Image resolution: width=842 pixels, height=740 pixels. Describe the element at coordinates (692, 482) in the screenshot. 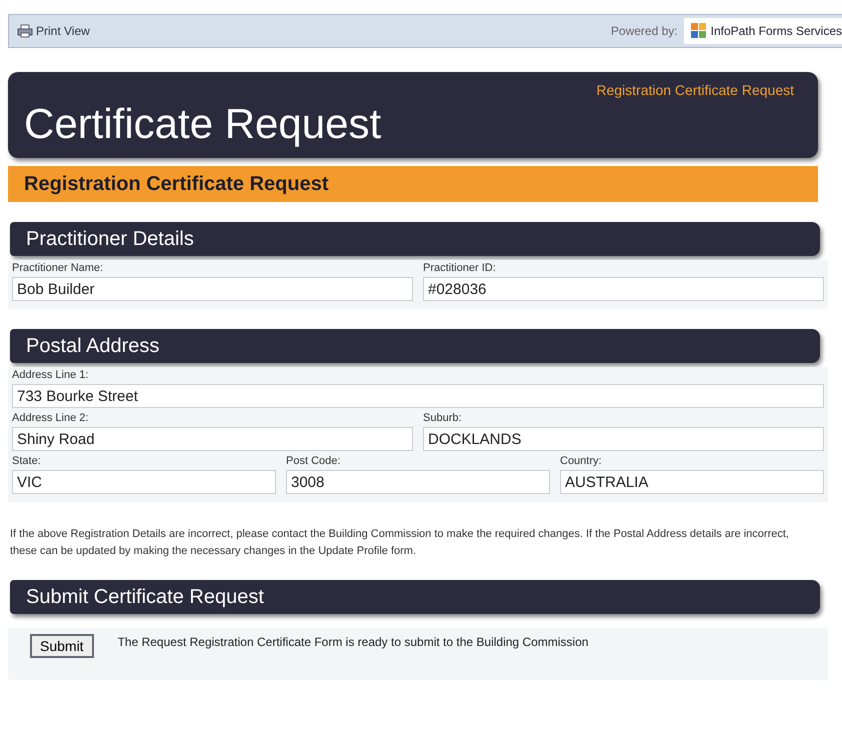

I see `input-field: AUSTRALIA` at that location.